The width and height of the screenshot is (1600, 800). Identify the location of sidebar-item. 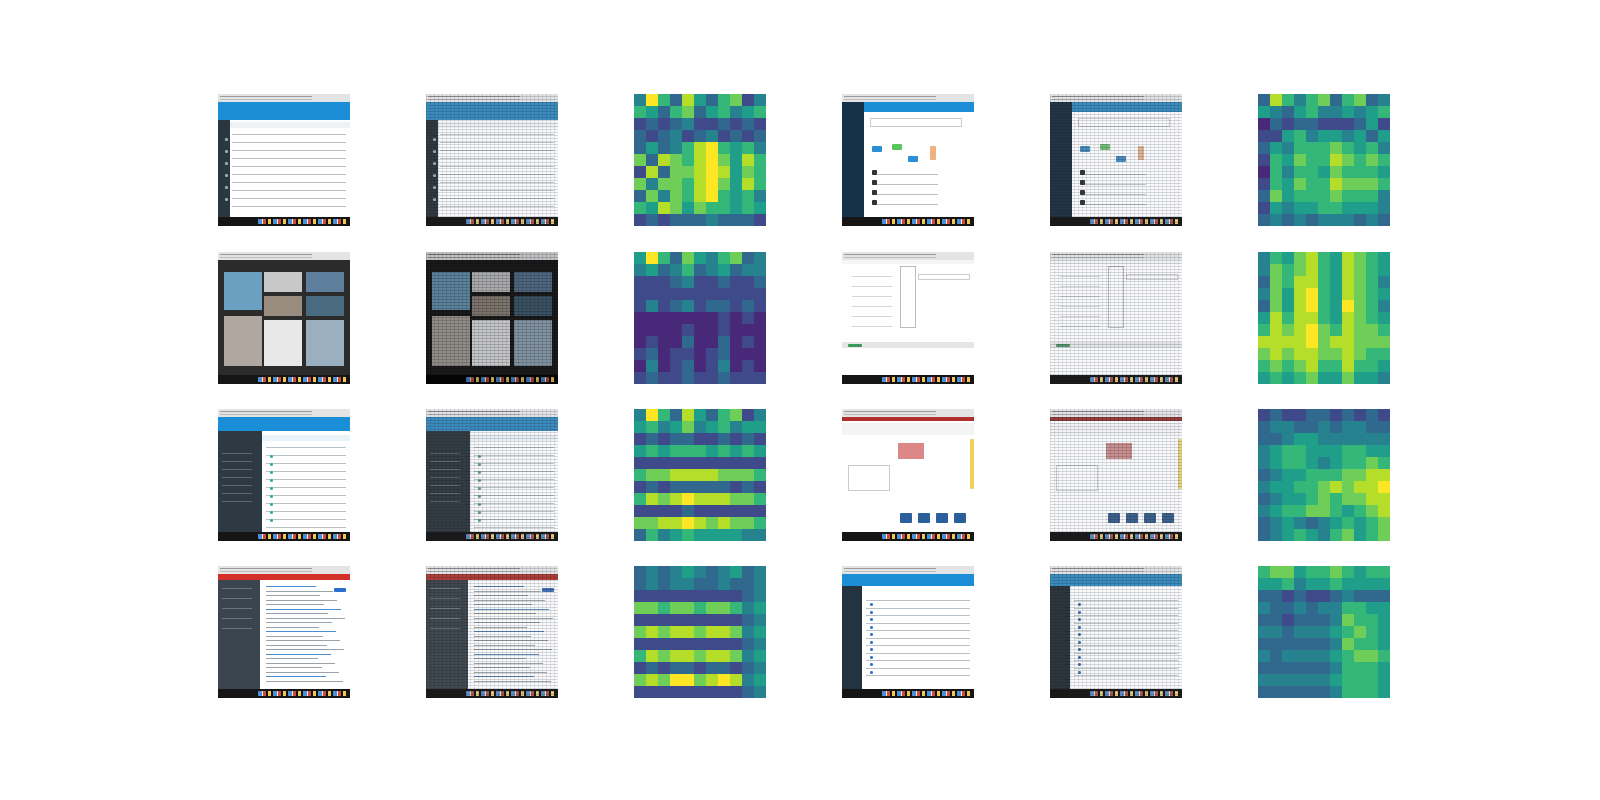
(445, 453).